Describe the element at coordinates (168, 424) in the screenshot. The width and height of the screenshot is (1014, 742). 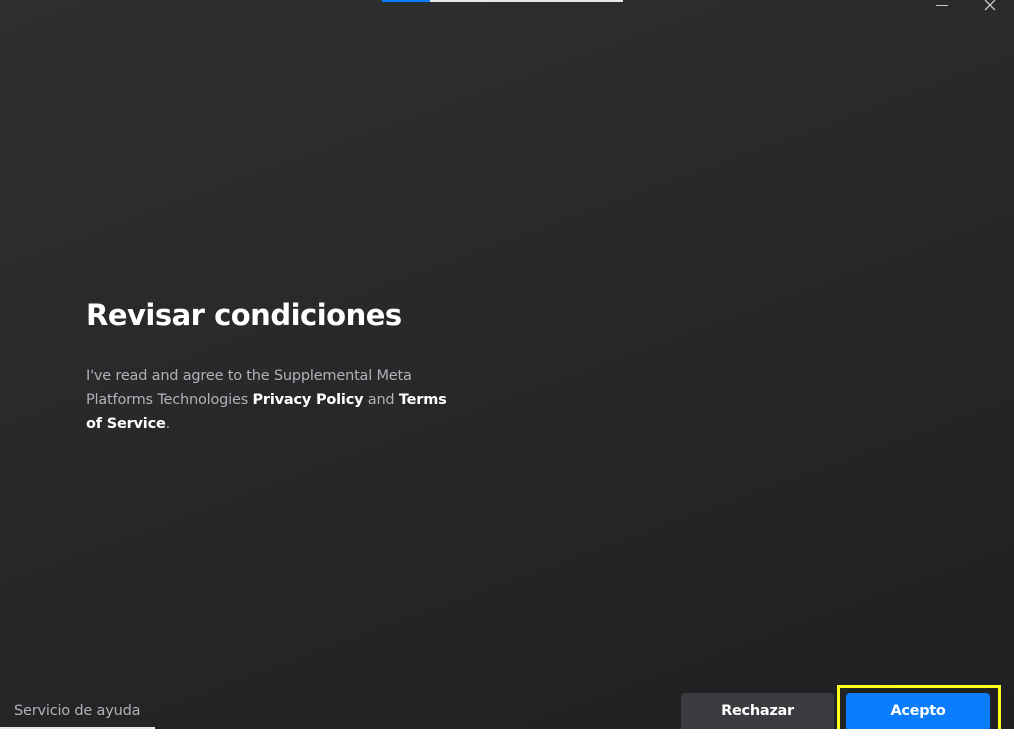
I see `terms-suffix: .` at that location.